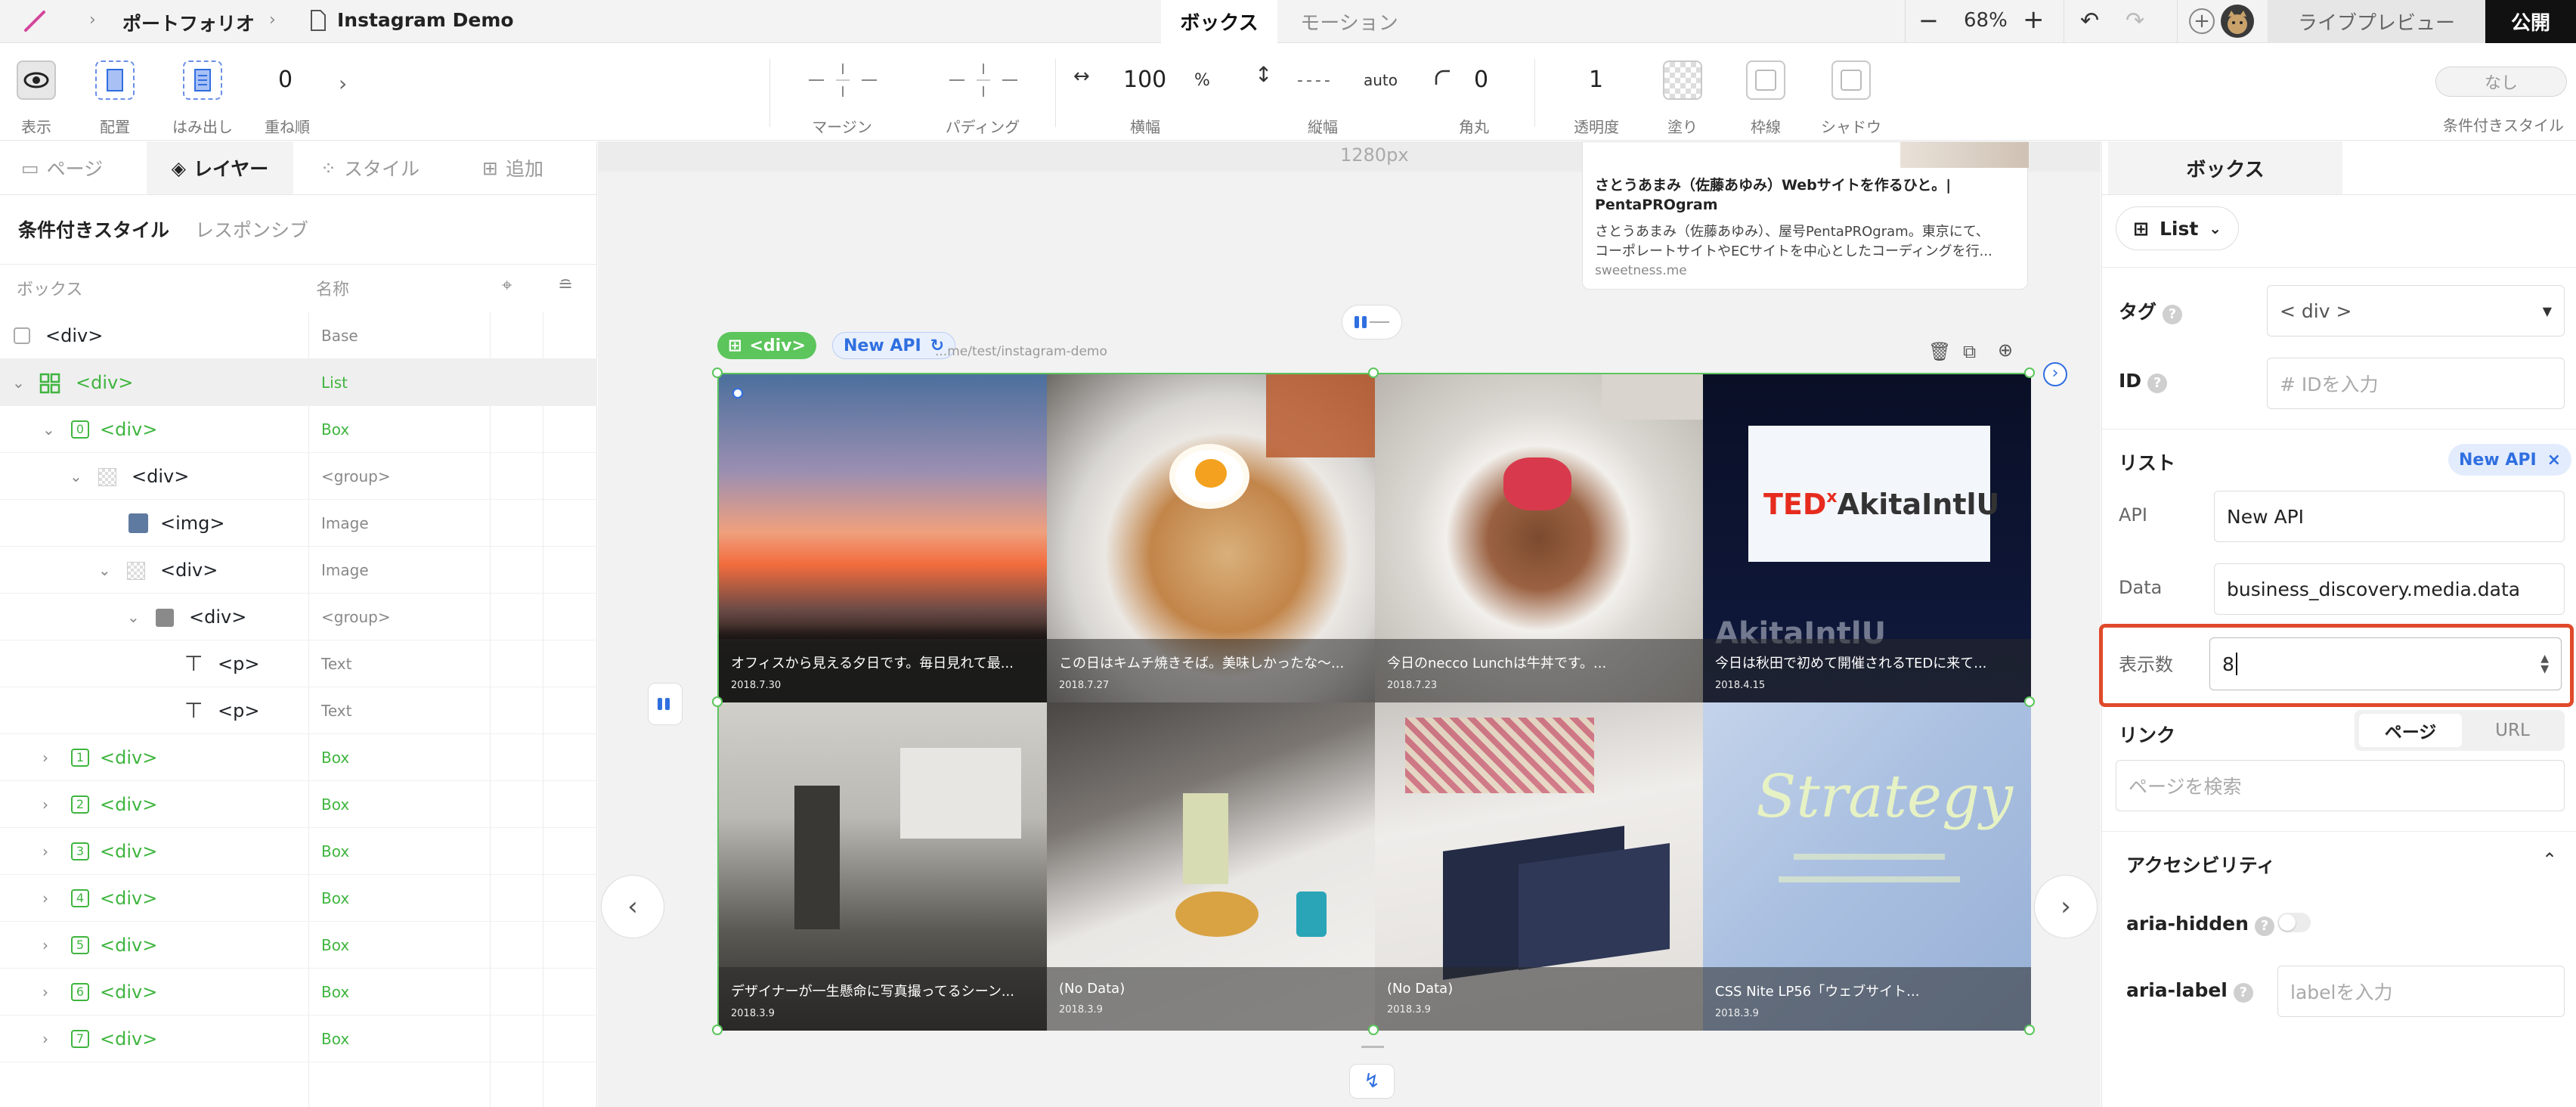  I want to click on layer-row-box-6: › 6 <div> Box, so click(298, 992).